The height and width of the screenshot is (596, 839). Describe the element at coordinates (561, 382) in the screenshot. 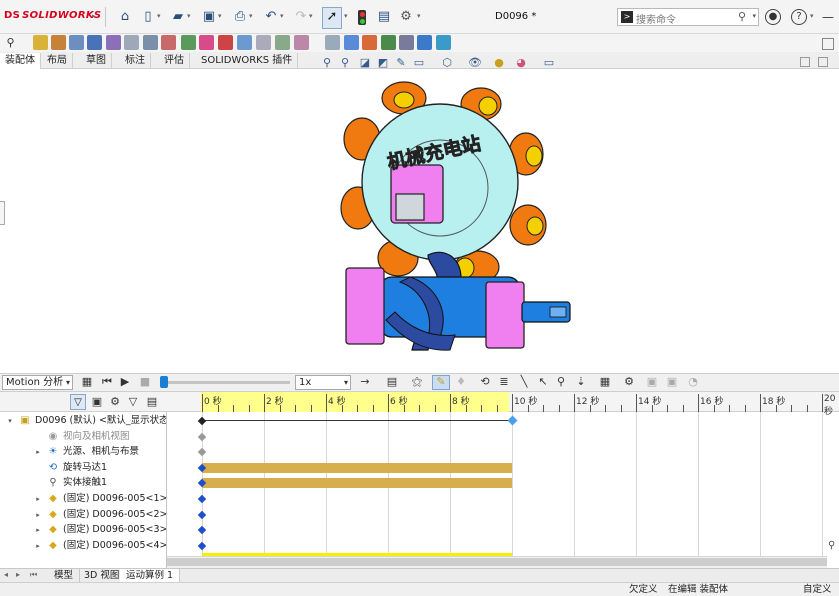

I see `contact-icon: ⚲` at that location.